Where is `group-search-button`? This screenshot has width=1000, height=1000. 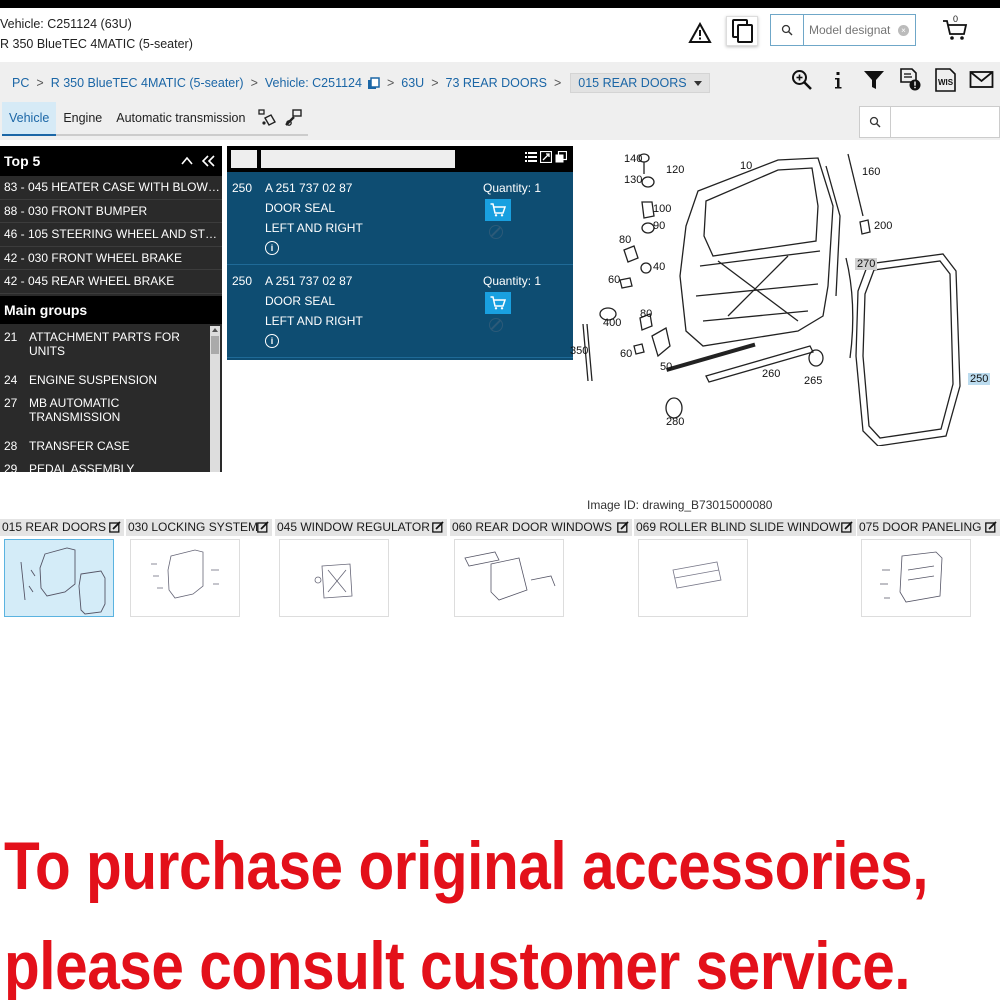
group-search-button is located at coordinates (875, 122).